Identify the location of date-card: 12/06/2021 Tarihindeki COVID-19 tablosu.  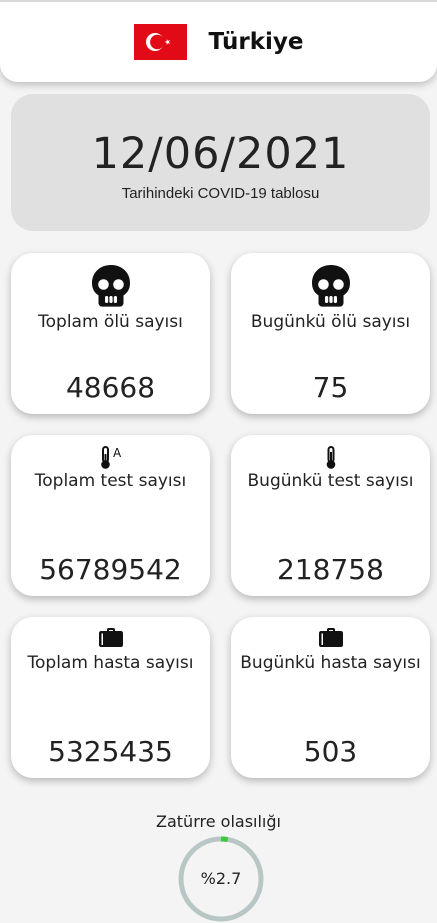
(220, 162).